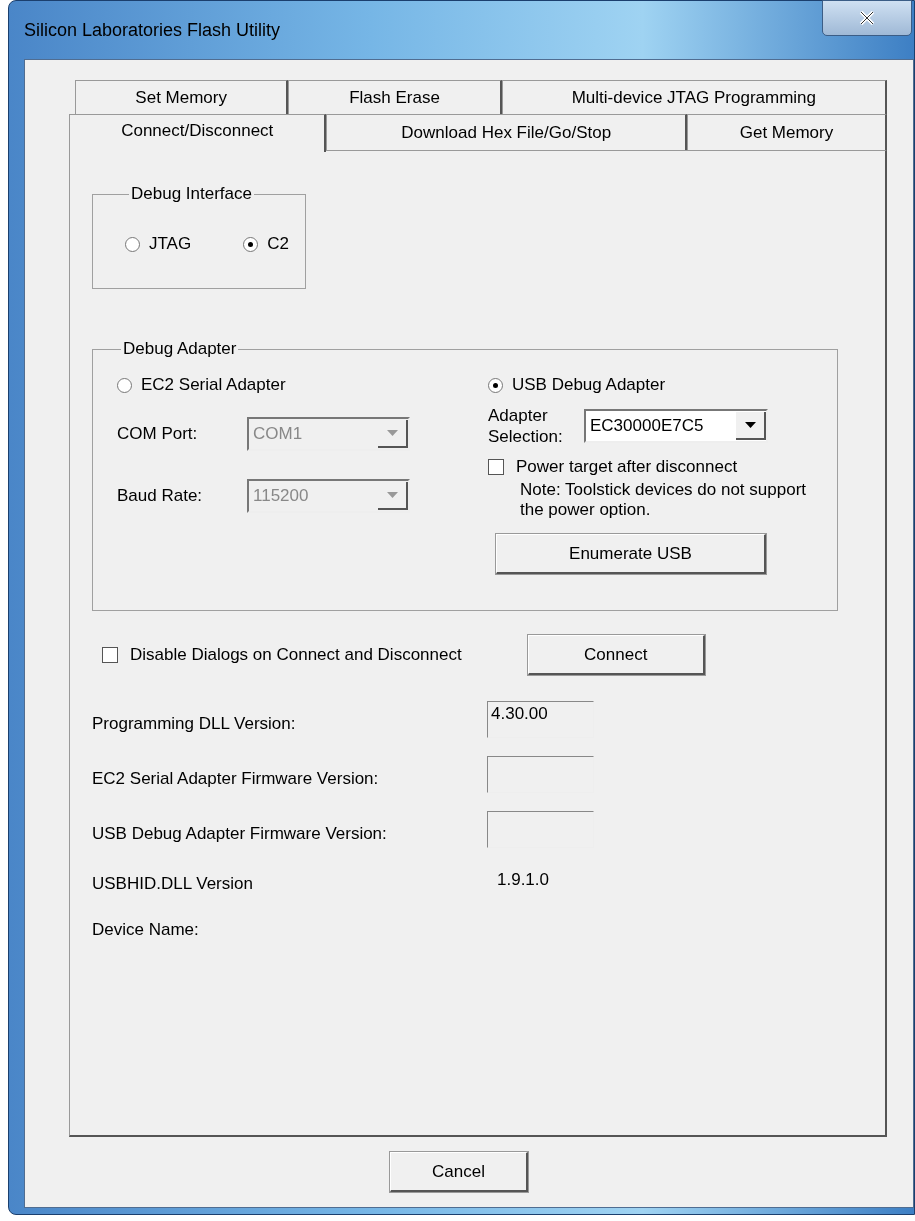  Describe the element at coordinates (676, 426) in the screenshot. I see `dropdown-field: EC30000E7C5` at that location.